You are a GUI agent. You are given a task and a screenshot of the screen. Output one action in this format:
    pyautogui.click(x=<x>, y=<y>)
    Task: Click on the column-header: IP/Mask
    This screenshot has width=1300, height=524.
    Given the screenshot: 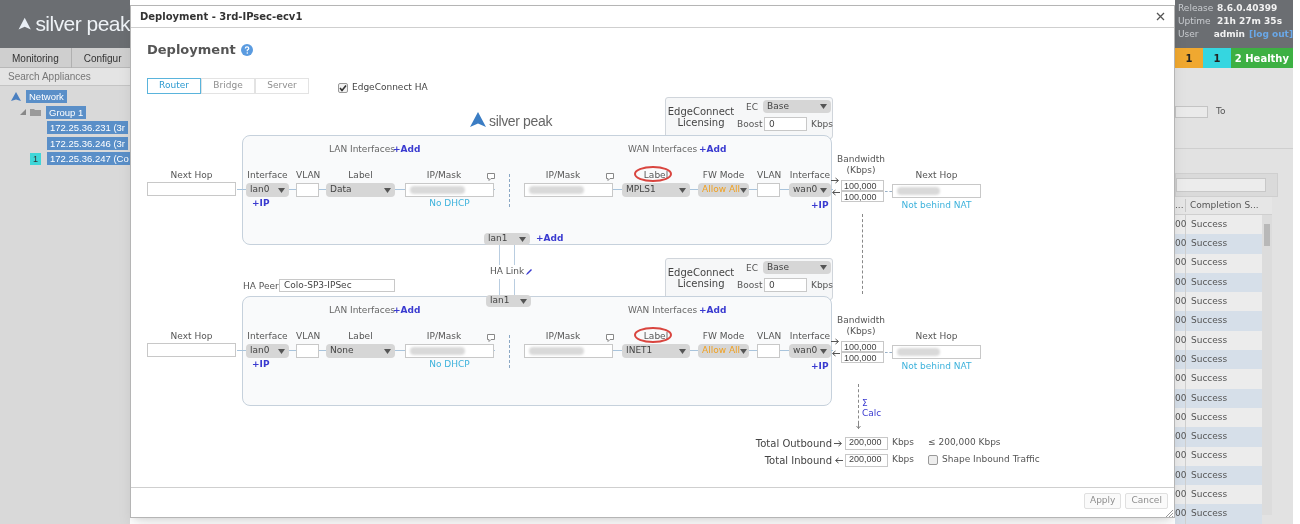 What is the action you would take?
    pyautogui.click(x=444, y=175)
    